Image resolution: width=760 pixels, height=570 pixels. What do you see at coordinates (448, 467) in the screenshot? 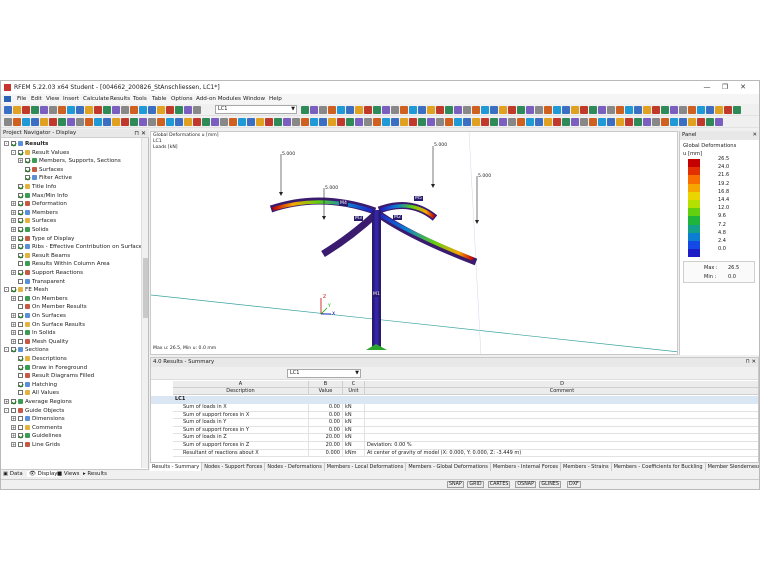
I see `results-tab: Members - Global Deformations` at bounding box center [448, 467].